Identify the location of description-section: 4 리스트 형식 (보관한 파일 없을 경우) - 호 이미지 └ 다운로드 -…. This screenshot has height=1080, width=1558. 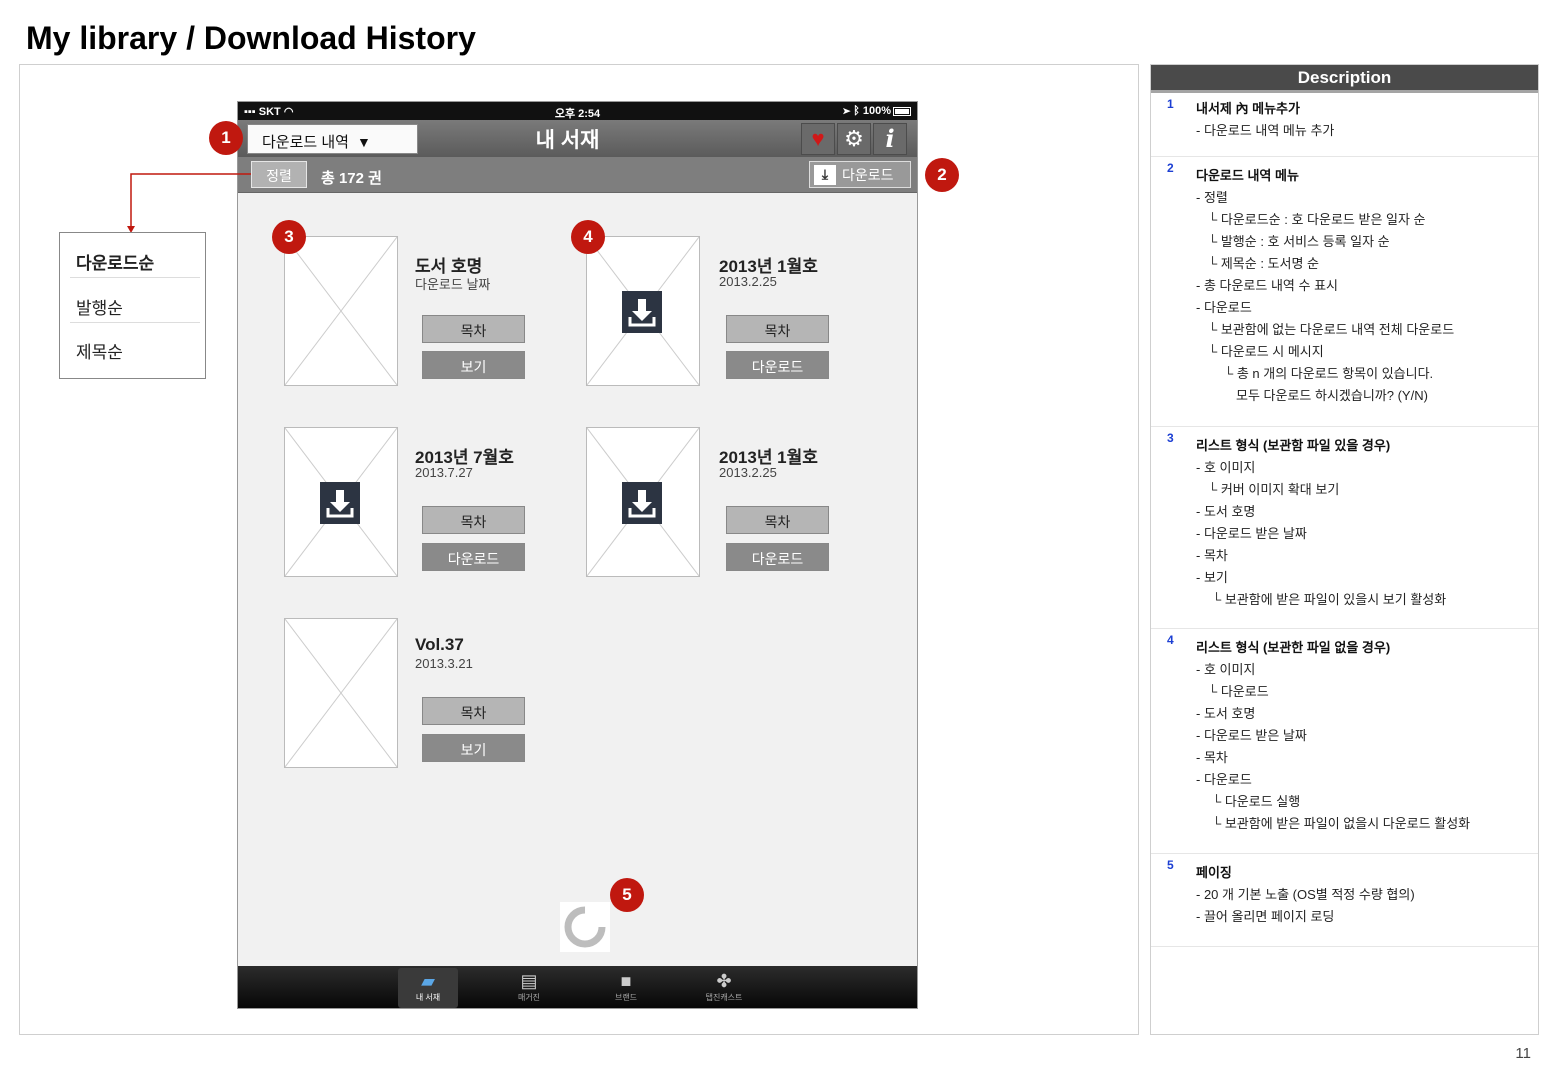
(1344, 741).